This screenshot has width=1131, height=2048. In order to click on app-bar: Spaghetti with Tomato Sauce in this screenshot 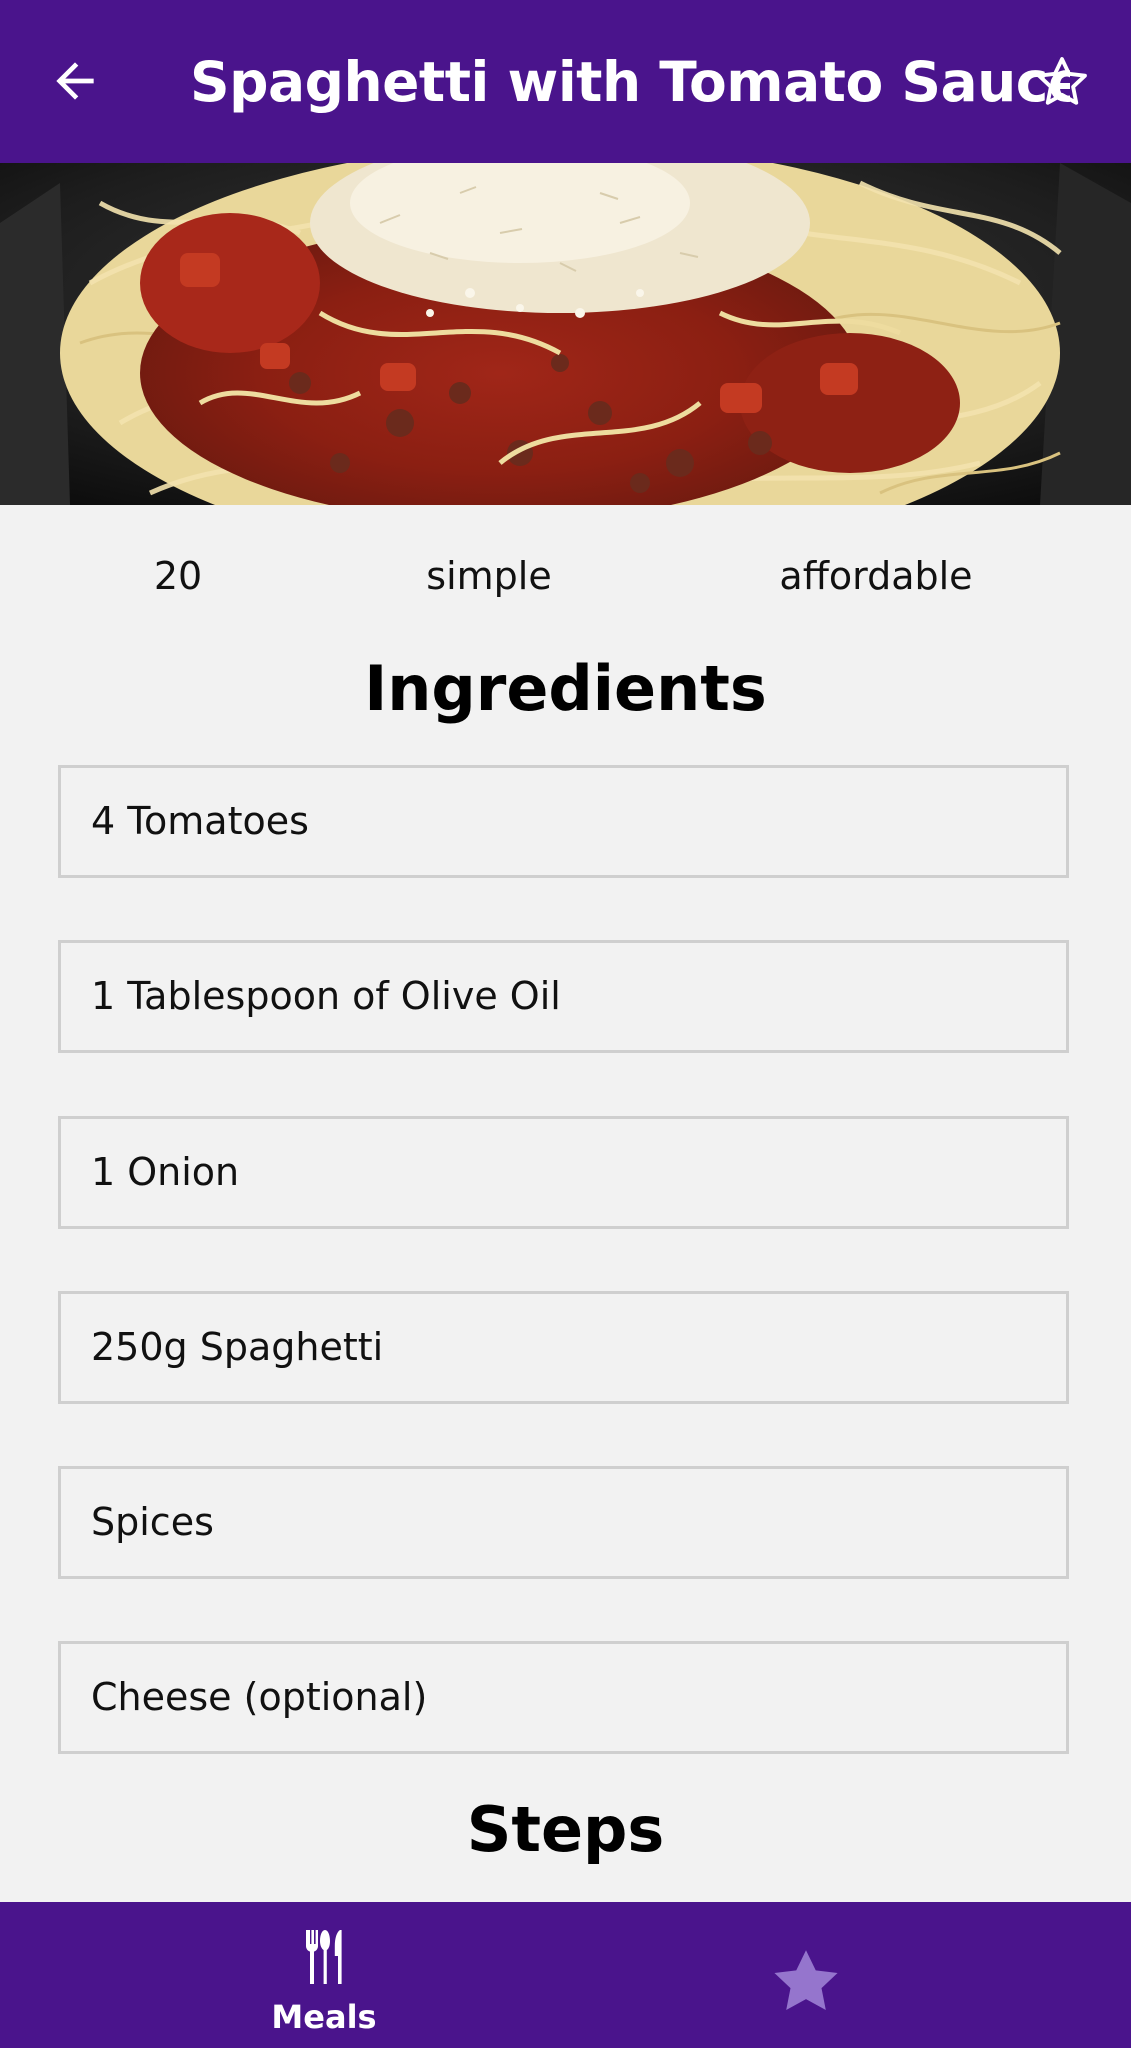, I will do `click(565, 81)`.